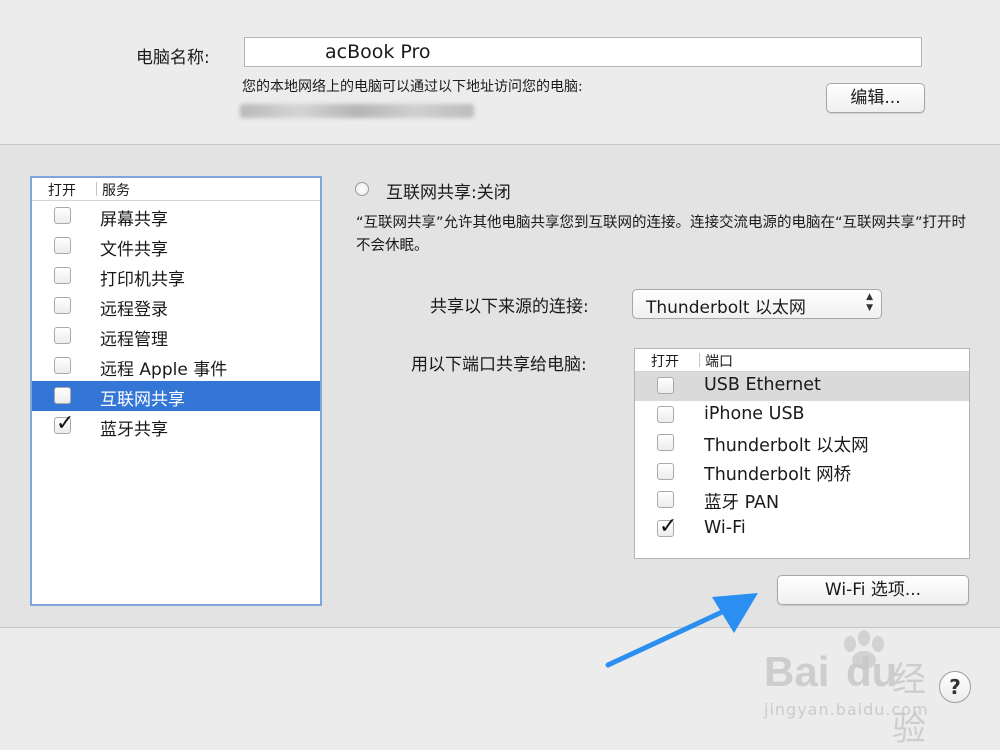  What do you see at coordinates (762, 385) in the screenshot?
I see `port-label: USB Ethernet` at bounding box center [762, 385].